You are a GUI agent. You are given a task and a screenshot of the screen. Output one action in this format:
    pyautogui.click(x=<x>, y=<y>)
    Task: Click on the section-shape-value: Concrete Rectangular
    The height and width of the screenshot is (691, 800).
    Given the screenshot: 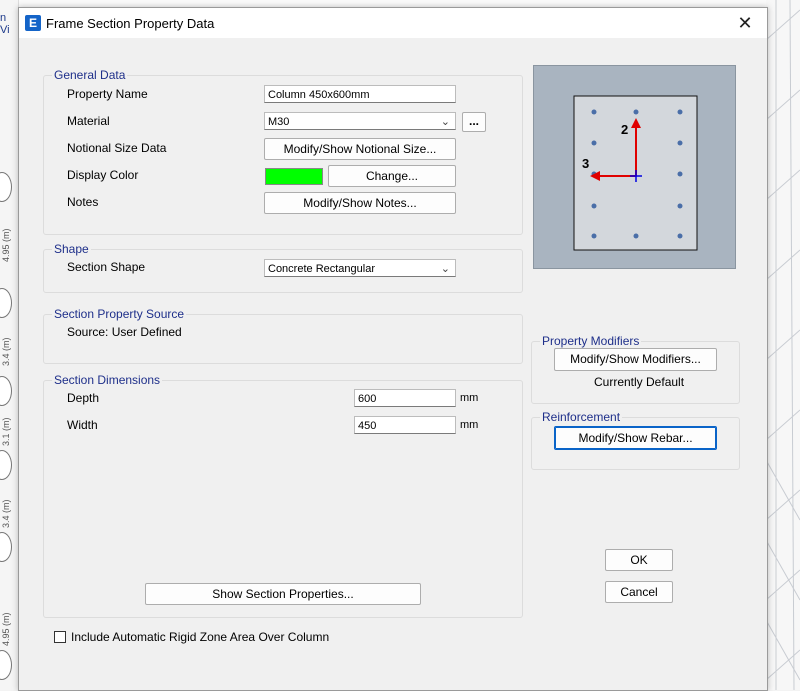 What is the action you would take?
    pyautogui.click(x=322, y=269)
    